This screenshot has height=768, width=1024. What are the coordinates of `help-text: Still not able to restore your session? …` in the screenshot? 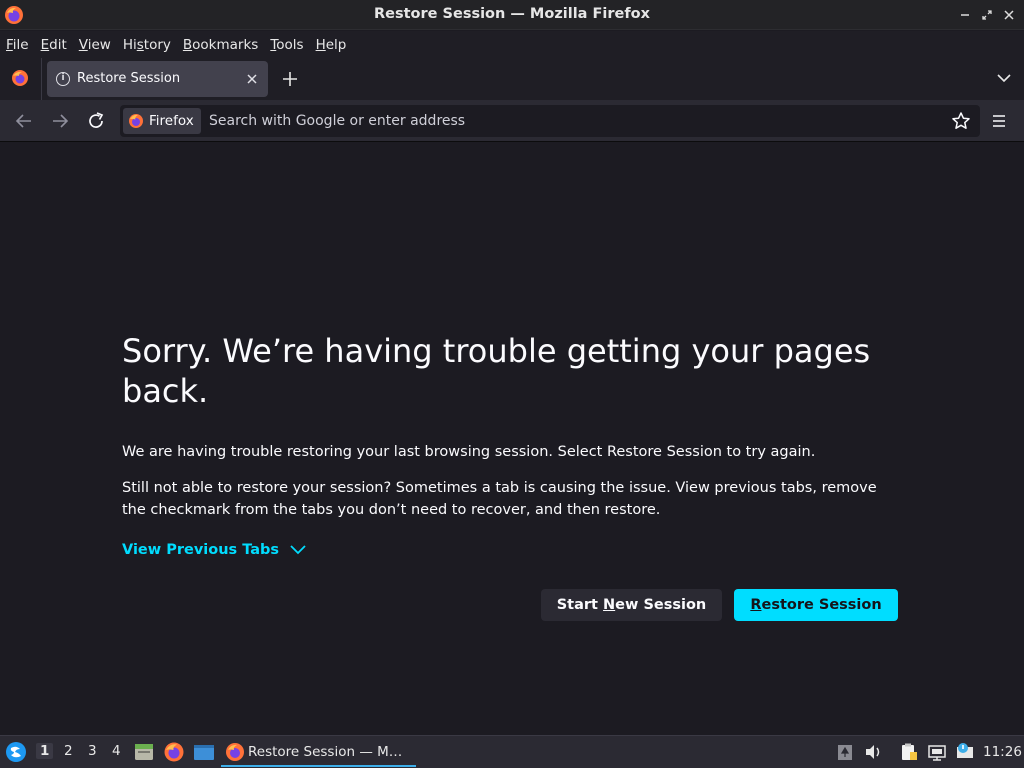 It's located at (499, 499).